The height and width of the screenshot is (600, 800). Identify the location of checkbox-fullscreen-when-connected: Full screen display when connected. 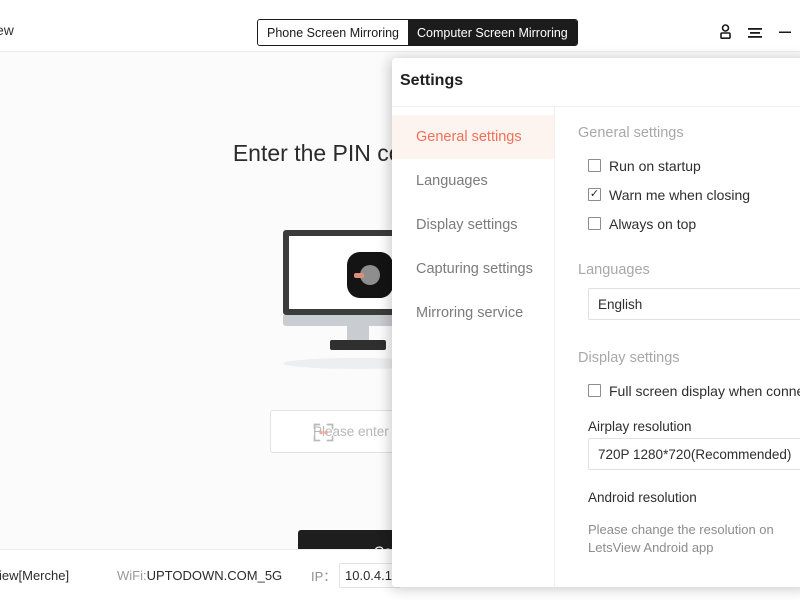
(694, 390).